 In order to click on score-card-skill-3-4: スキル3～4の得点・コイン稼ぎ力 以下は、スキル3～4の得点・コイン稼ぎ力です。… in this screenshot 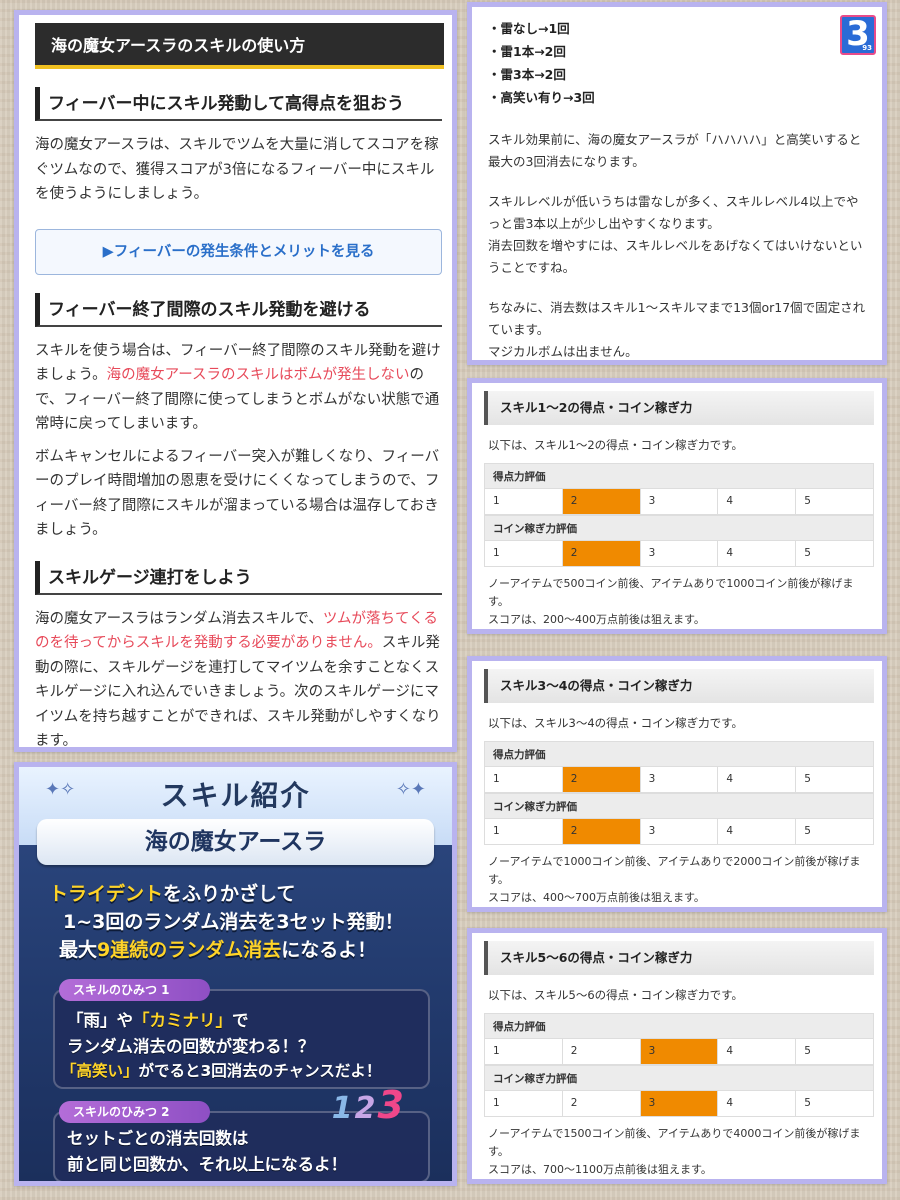, I will do `click(677, 784)`.